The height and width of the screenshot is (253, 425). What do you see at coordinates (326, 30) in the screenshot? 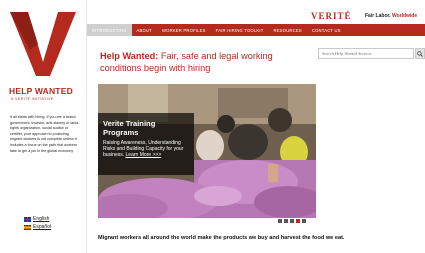
I see `nav-item-contact-us: CONTACT US` at bounding box center [326, 30].